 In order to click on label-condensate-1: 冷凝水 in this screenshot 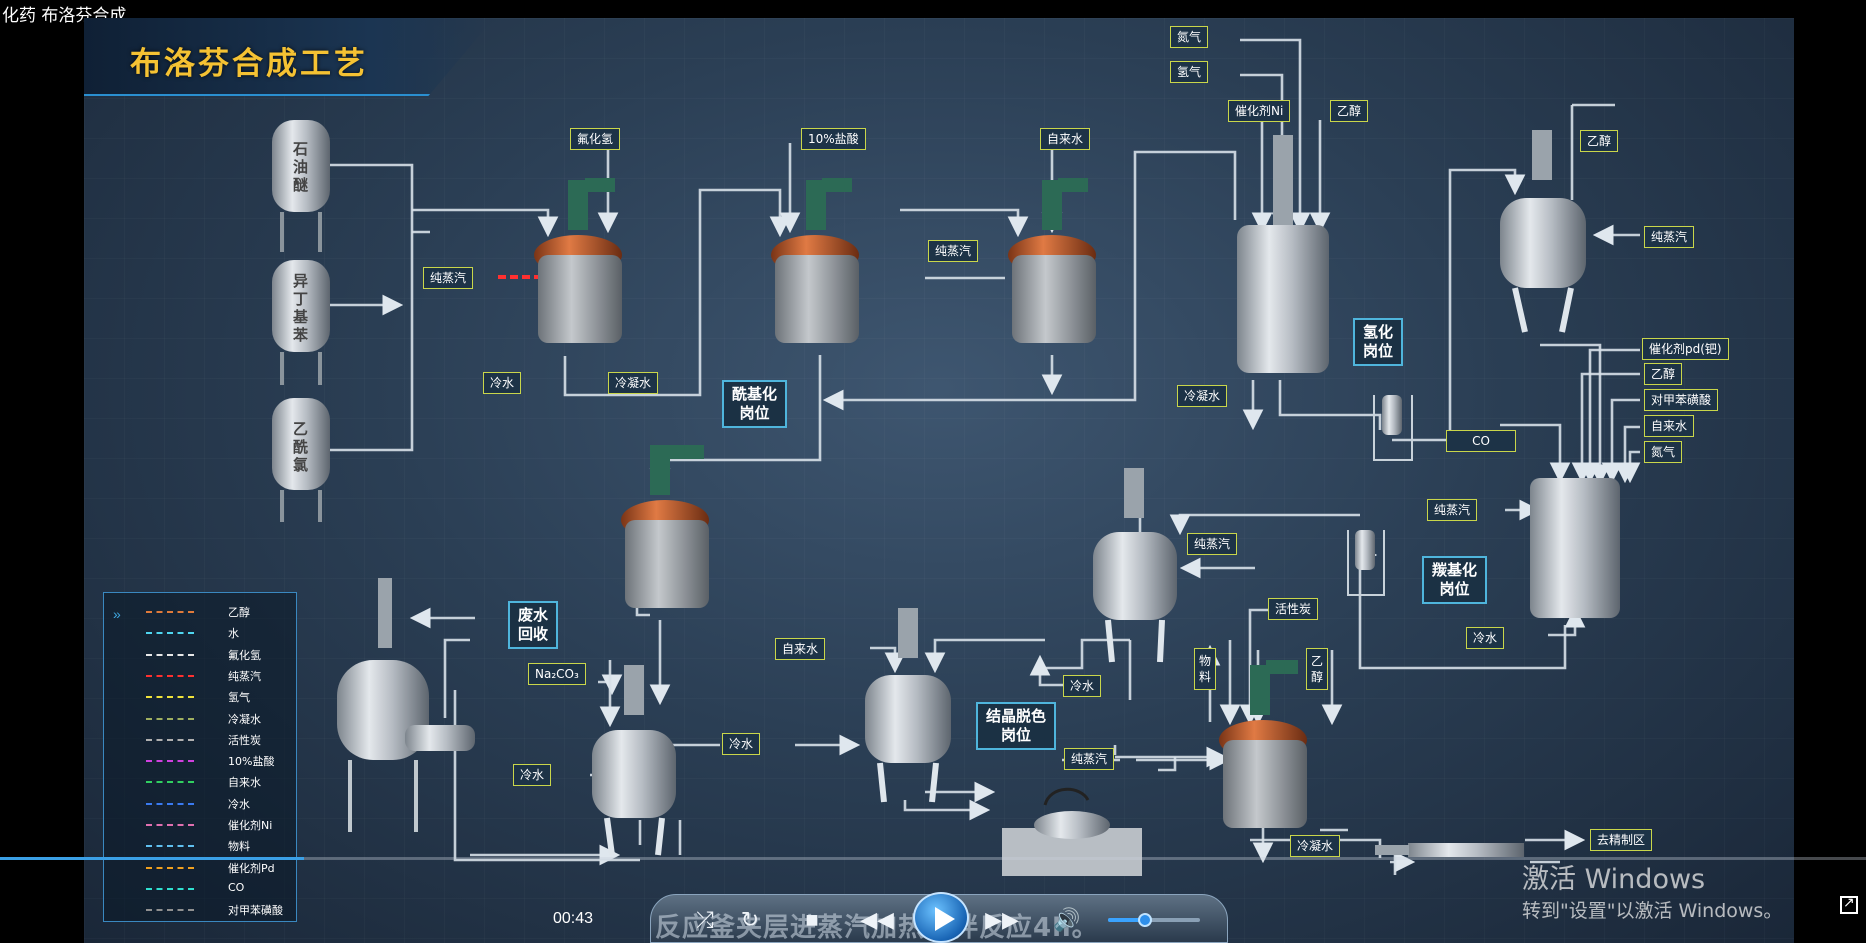, I will do `click(633, 383)`.